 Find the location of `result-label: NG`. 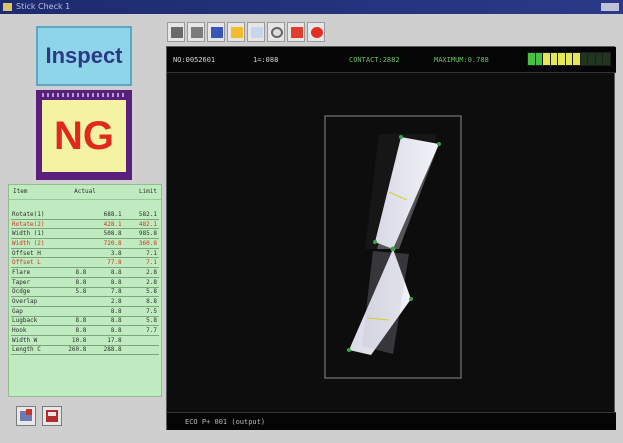

result-label: NG is located at coordinates (84, 135).